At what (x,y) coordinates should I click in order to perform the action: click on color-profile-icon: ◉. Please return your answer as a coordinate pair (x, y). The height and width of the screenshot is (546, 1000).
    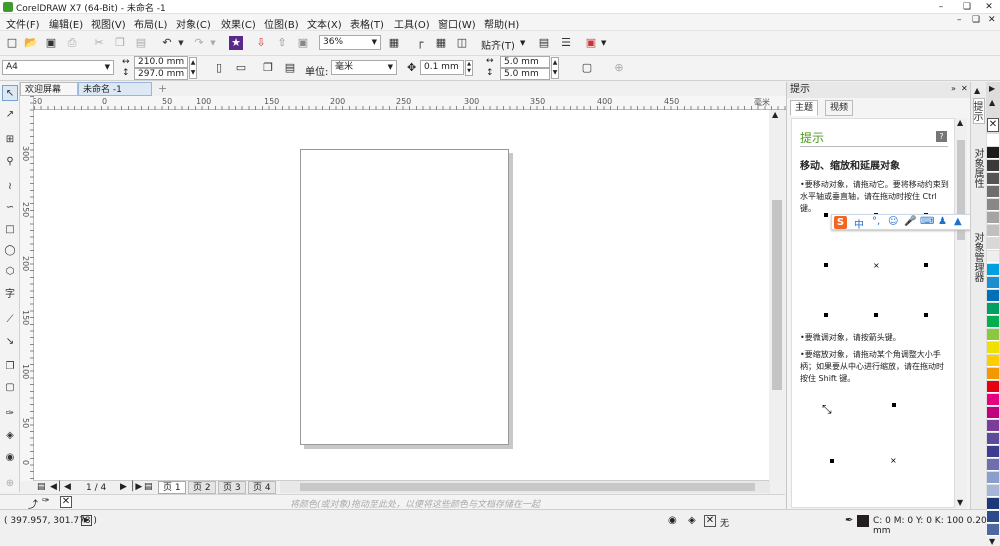
    Looking at the image, I should click on (672, 520).